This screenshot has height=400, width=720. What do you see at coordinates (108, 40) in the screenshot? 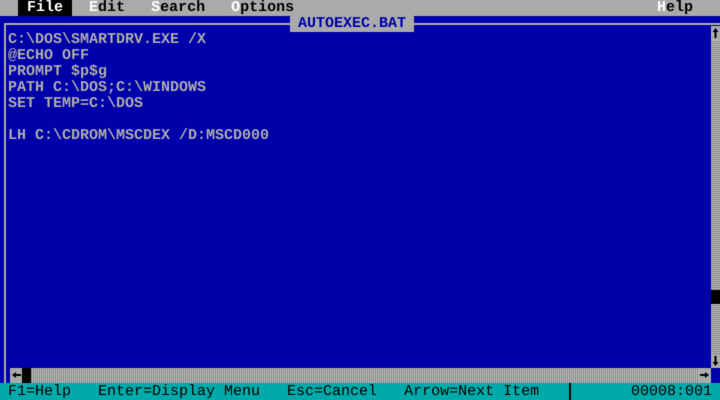
I see `code-line: C:\DOS\SMARTDRV.EXE /X` at bounding box center [108, 40].